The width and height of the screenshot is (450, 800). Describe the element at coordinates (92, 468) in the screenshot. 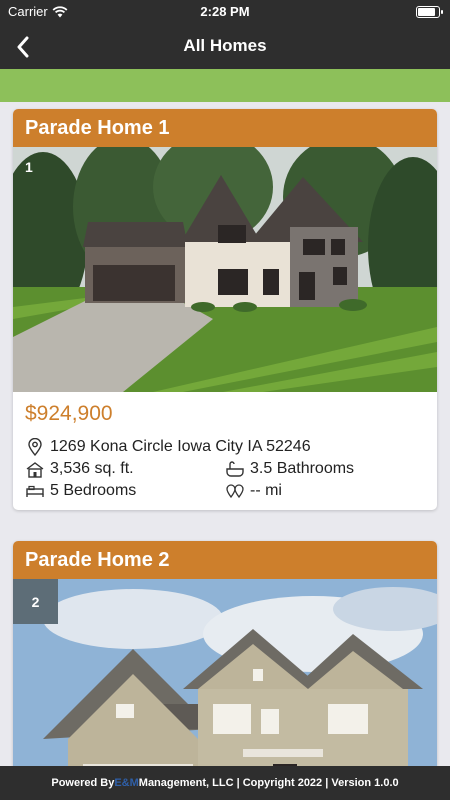

I see `home-sqft: 3,536 sq. ft.` at that location.